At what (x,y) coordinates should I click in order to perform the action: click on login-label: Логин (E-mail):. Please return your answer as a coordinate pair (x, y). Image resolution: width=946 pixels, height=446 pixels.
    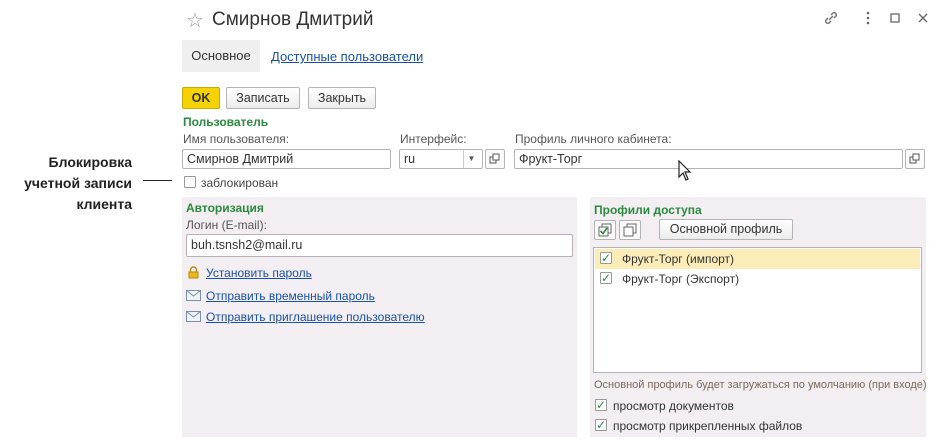
    Looking at the image, I should click on (226, 225).